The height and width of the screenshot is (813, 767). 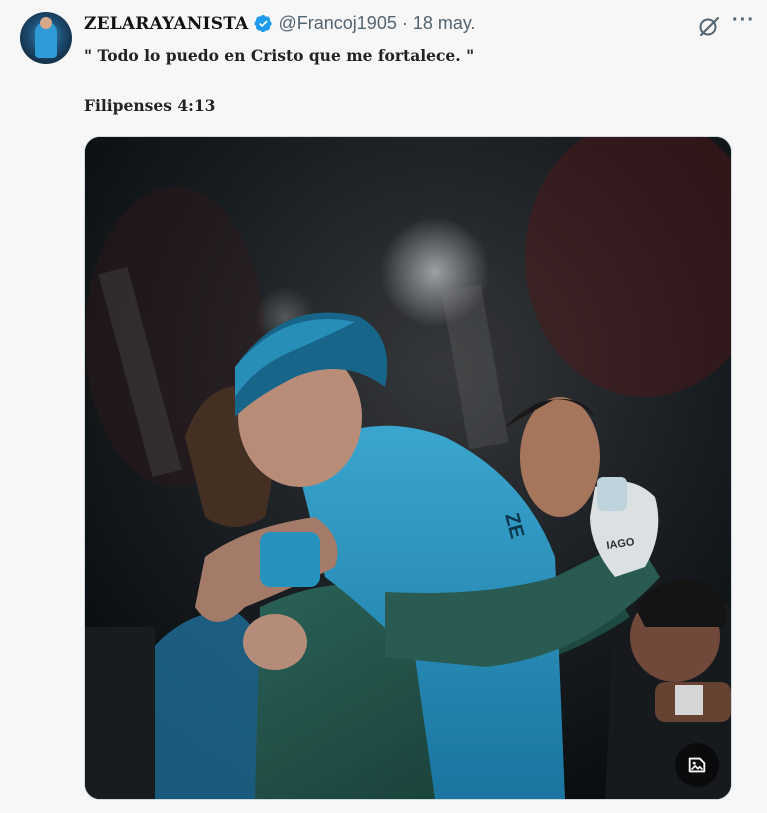 What do you see at coordinates (709, 26) in the screenshot?
I see `grok-icon` at bounding box center [709, 26].